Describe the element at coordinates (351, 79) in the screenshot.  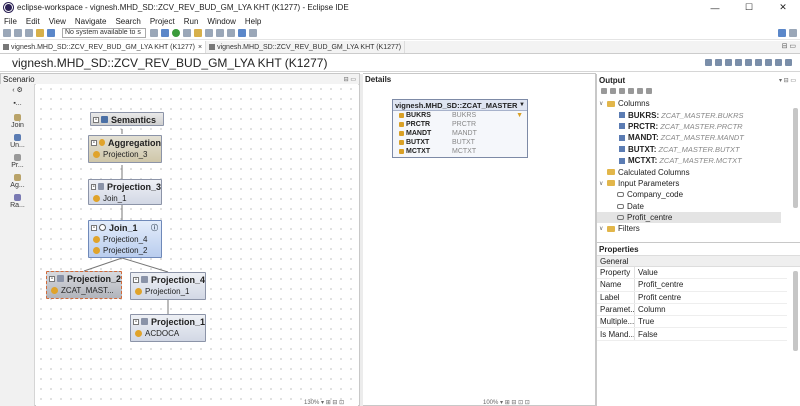
I see `scenario-pane-controls: ⊟ ▭` at that location.